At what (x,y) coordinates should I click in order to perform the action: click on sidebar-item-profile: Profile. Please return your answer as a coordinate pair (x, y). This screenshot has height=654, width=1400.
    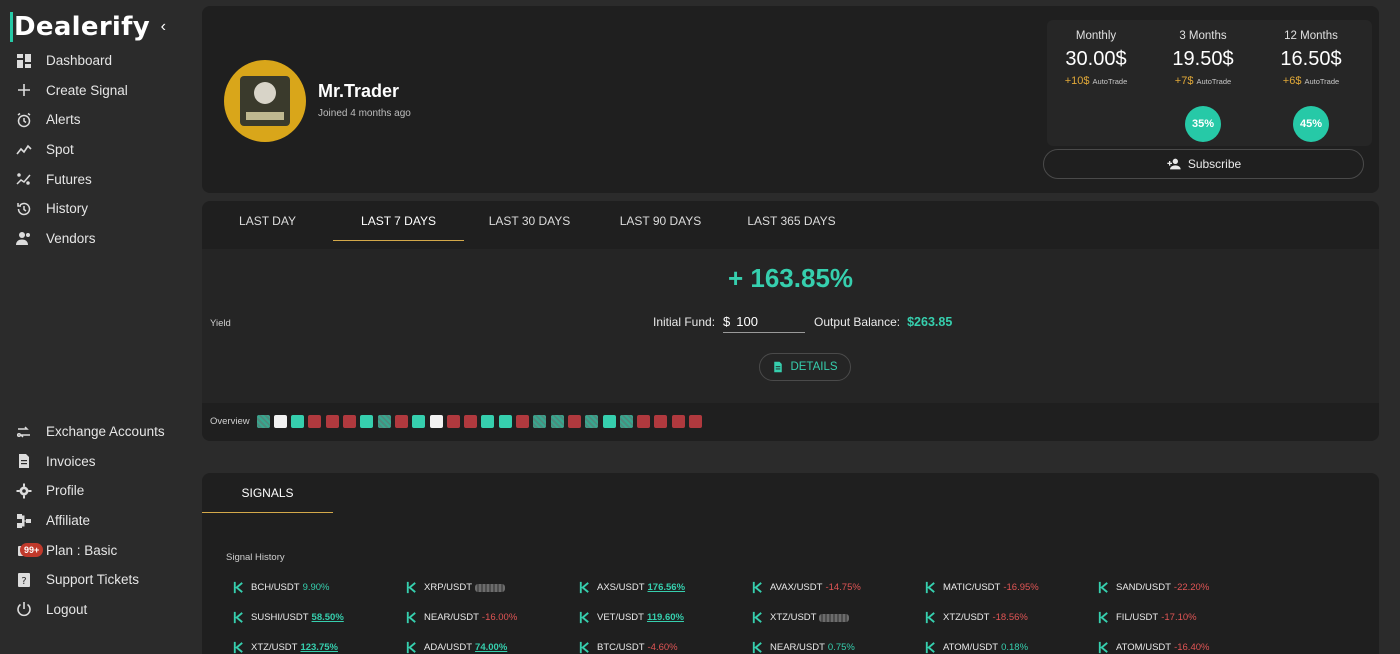
    Looking at the image, I should click on (102, 491).